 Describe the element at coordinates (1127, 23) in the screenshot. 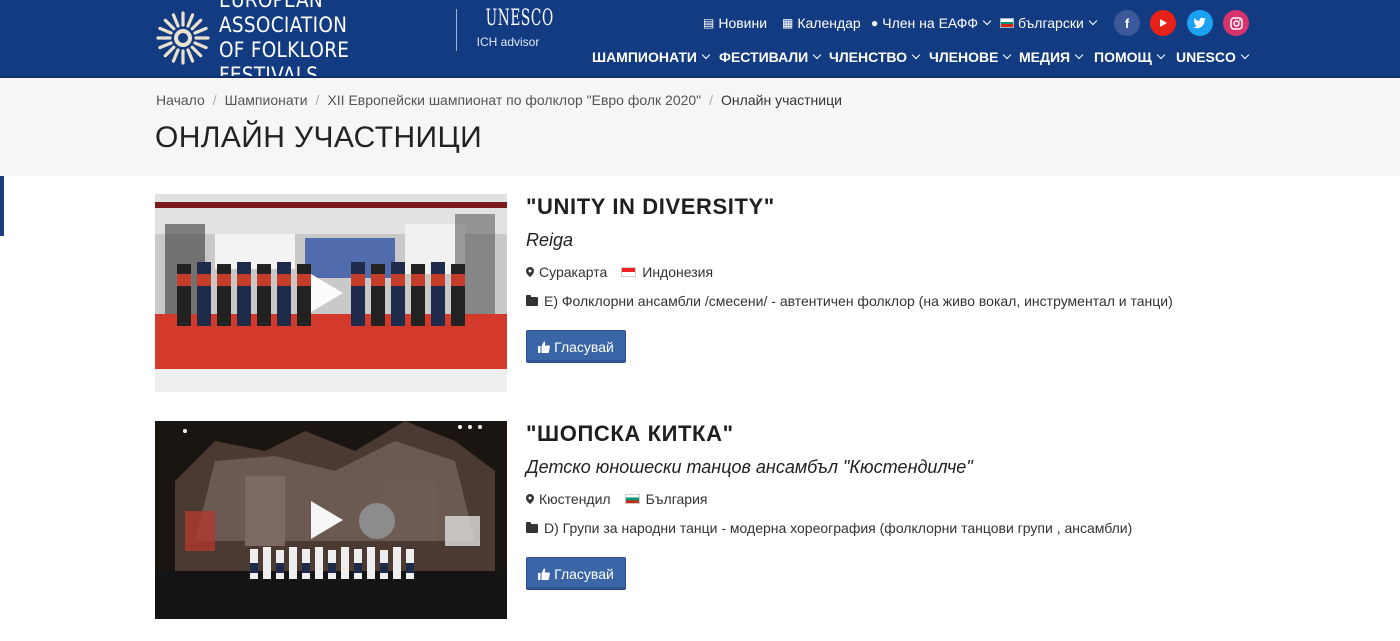

I see `facebook-icon: f` at that location.